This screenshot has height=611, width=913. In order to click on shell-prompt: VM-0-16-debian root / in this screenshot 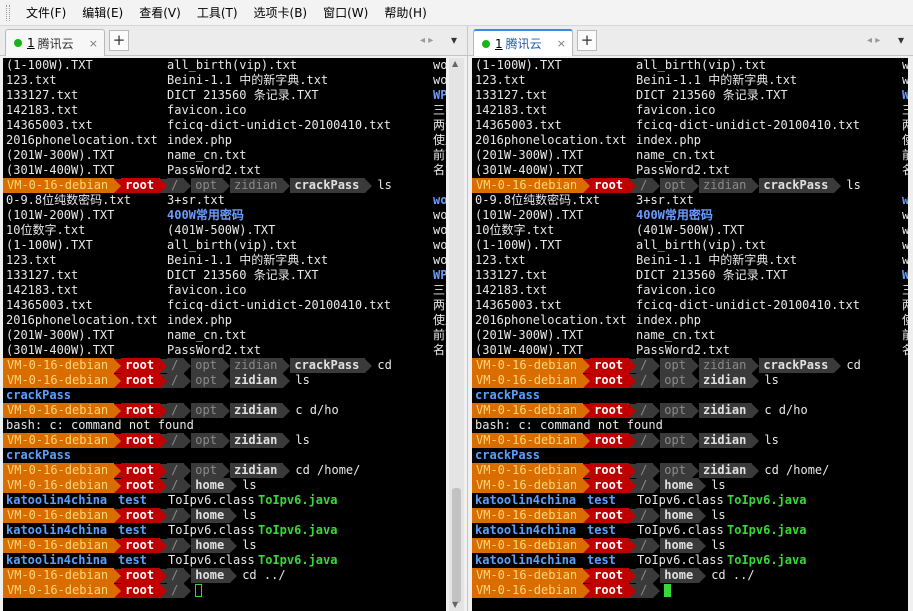, I will do `click(690, 590)`.